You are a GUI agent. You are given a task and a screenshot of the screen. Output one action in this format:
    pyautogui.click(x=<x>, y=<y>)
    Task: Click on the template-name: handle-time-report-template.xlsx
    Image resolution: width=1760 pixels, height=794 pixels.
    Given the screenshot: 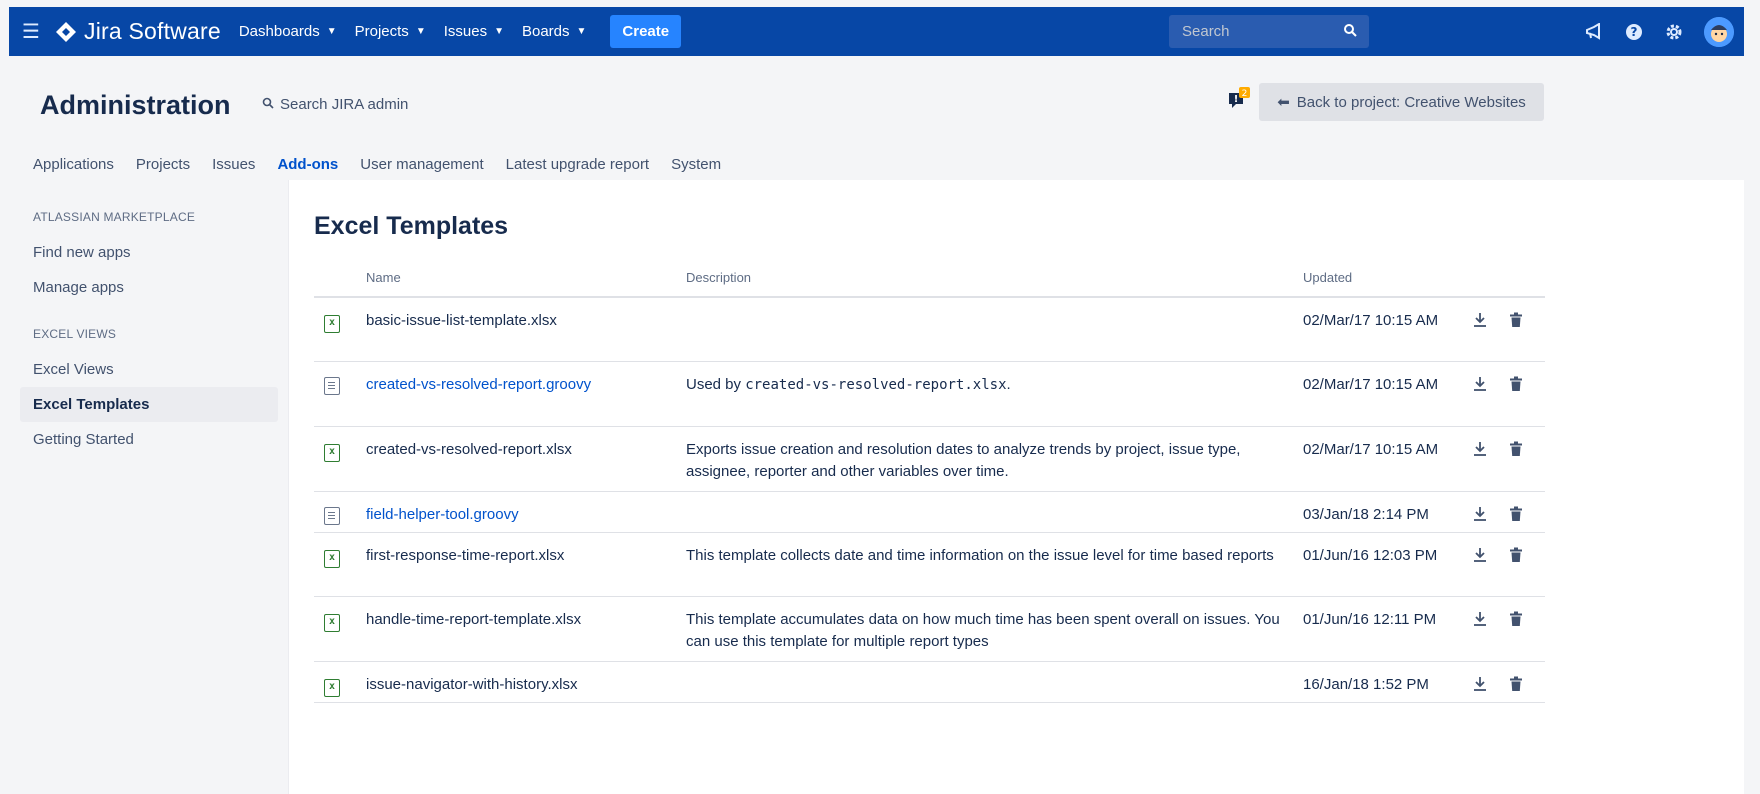 What is the action you would take?
    pyautogui.click(x=474, y=619)
    